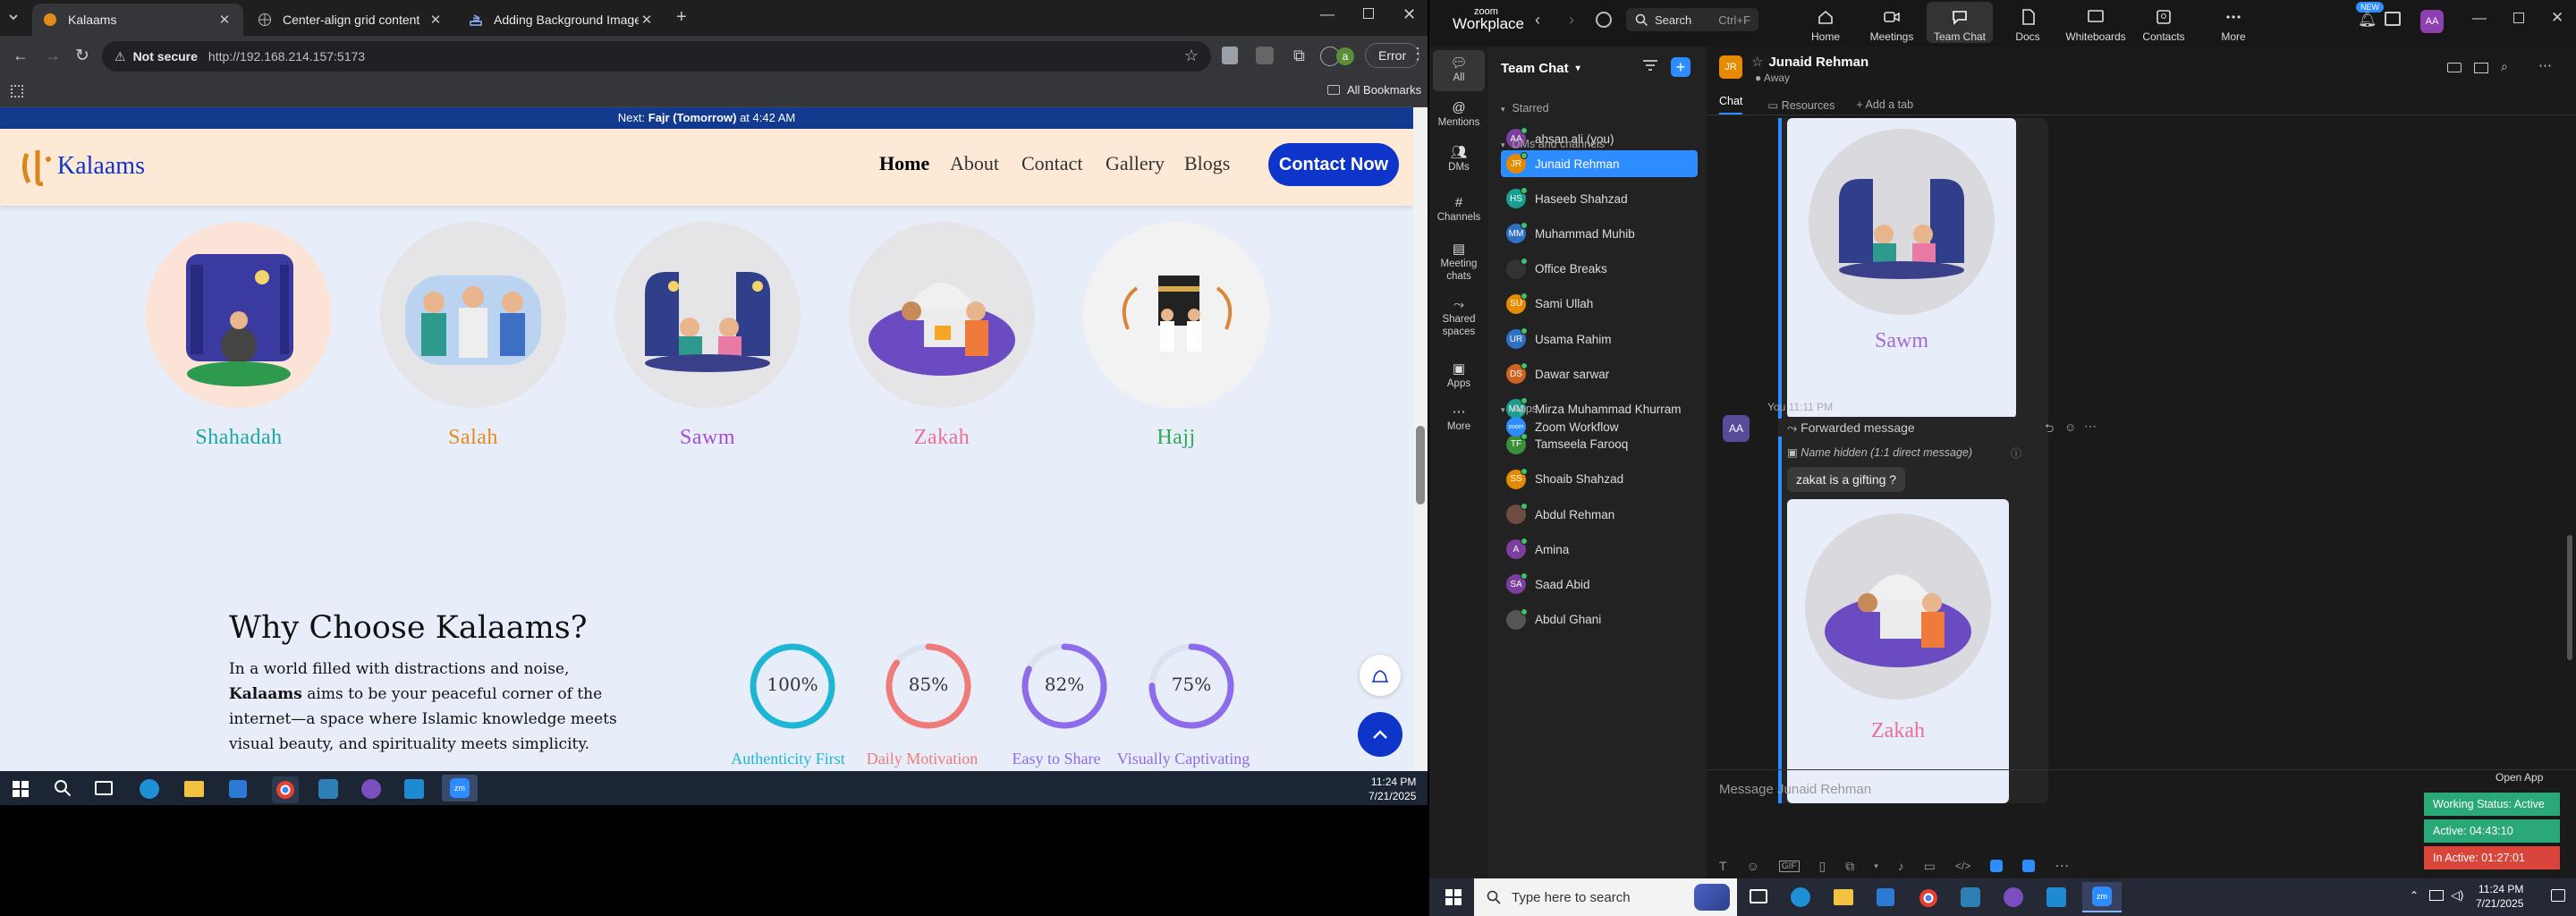  Describe the element at coordinates (1459, 317) in the screenshot. I see `rail-shared-spaces: ⤳ Shared spaces` at that location.